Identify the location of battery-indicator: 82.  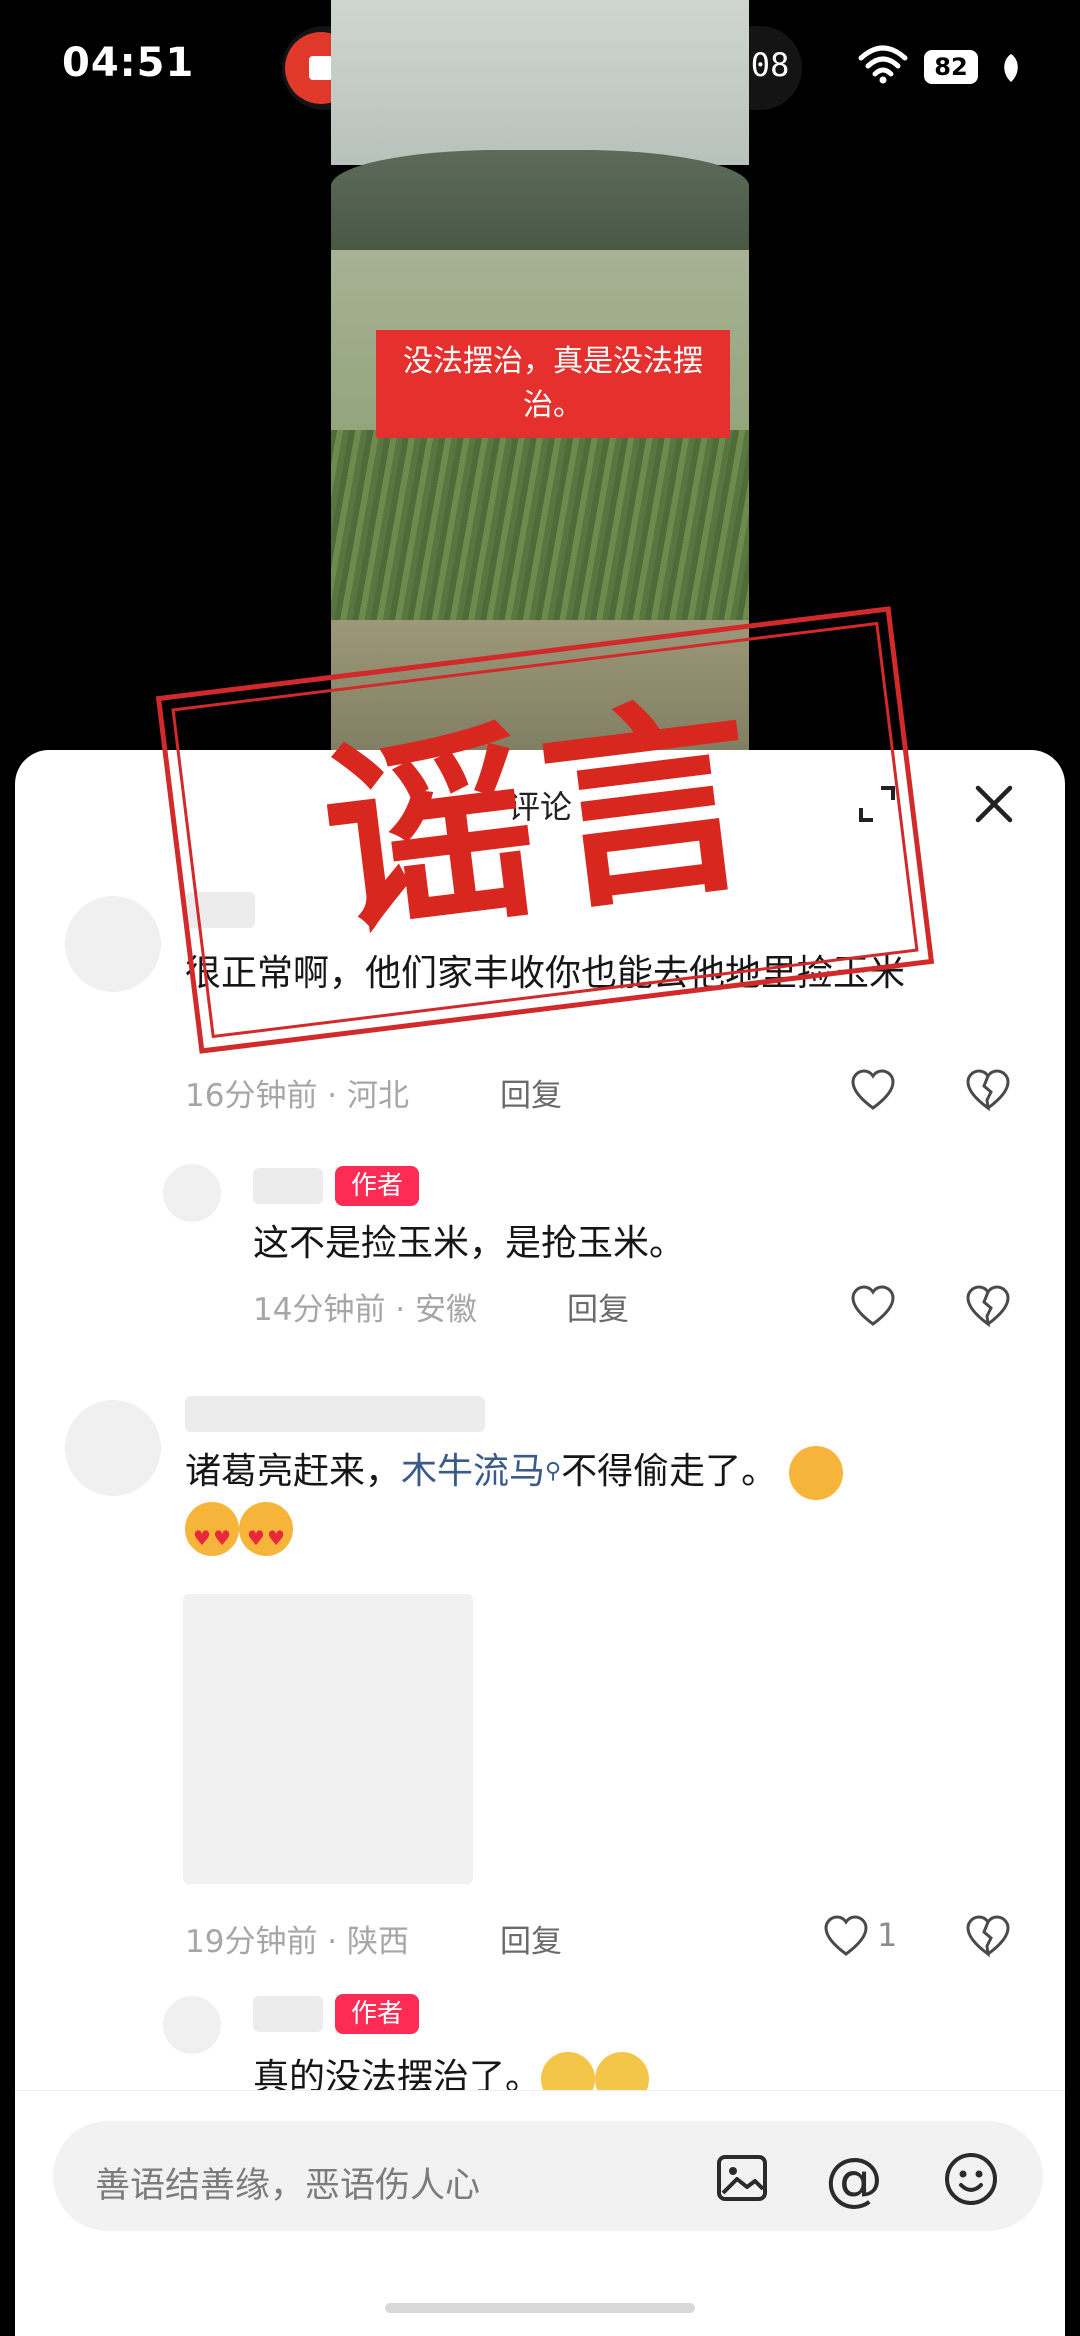
(951, 67).